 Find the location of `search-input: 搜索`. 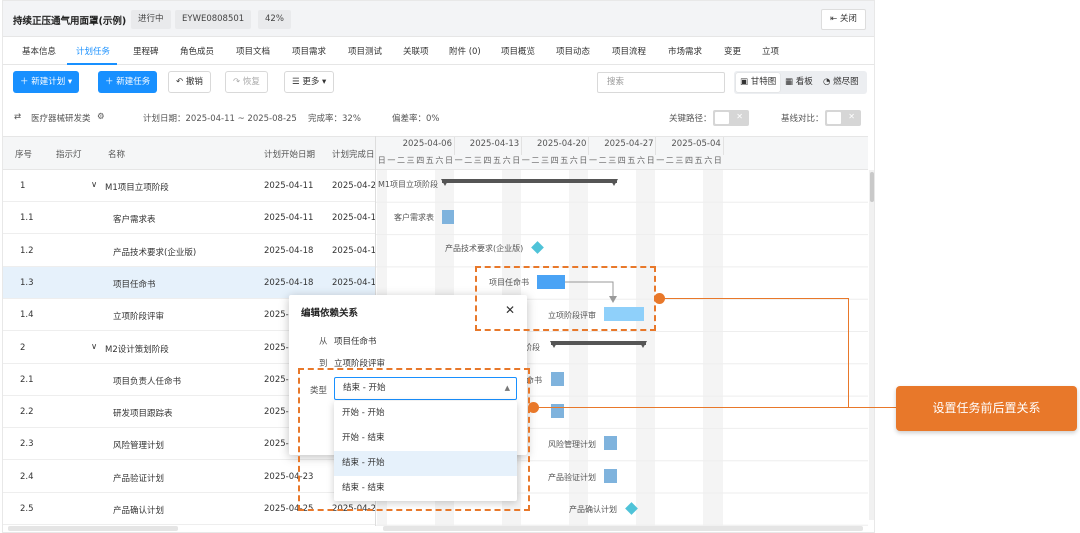

search-input: 搜索 is located at coordinates (661, 82).